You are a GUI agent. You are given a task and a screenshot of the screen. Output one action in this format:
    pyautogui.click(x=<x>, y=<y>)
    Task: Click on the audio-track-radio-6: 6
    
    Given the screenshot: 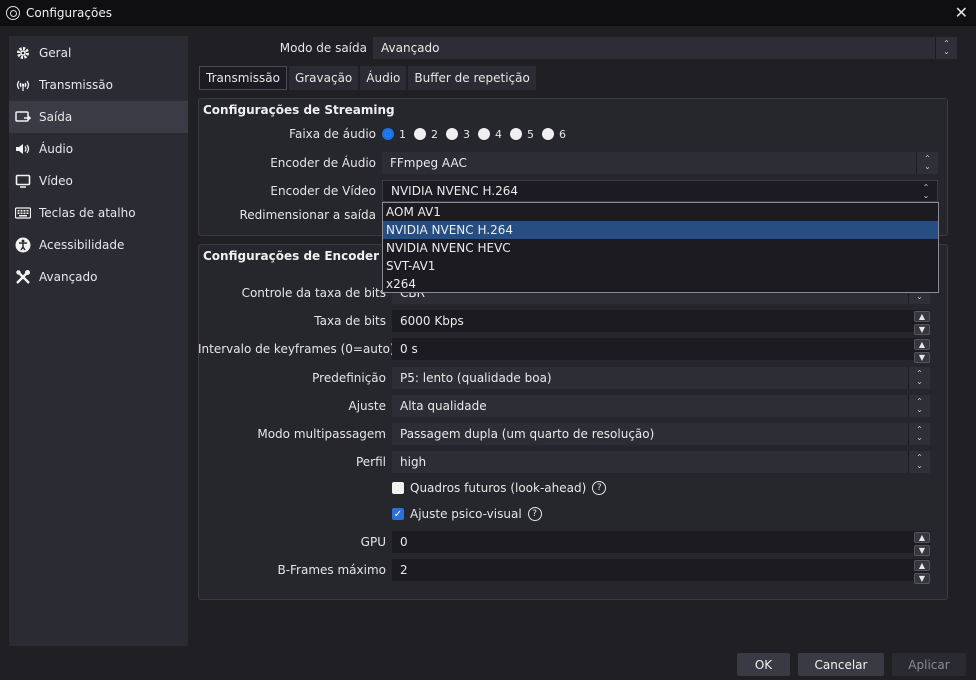 What is the action you would take?
    pyautogui.click(x=554, y=134)
    